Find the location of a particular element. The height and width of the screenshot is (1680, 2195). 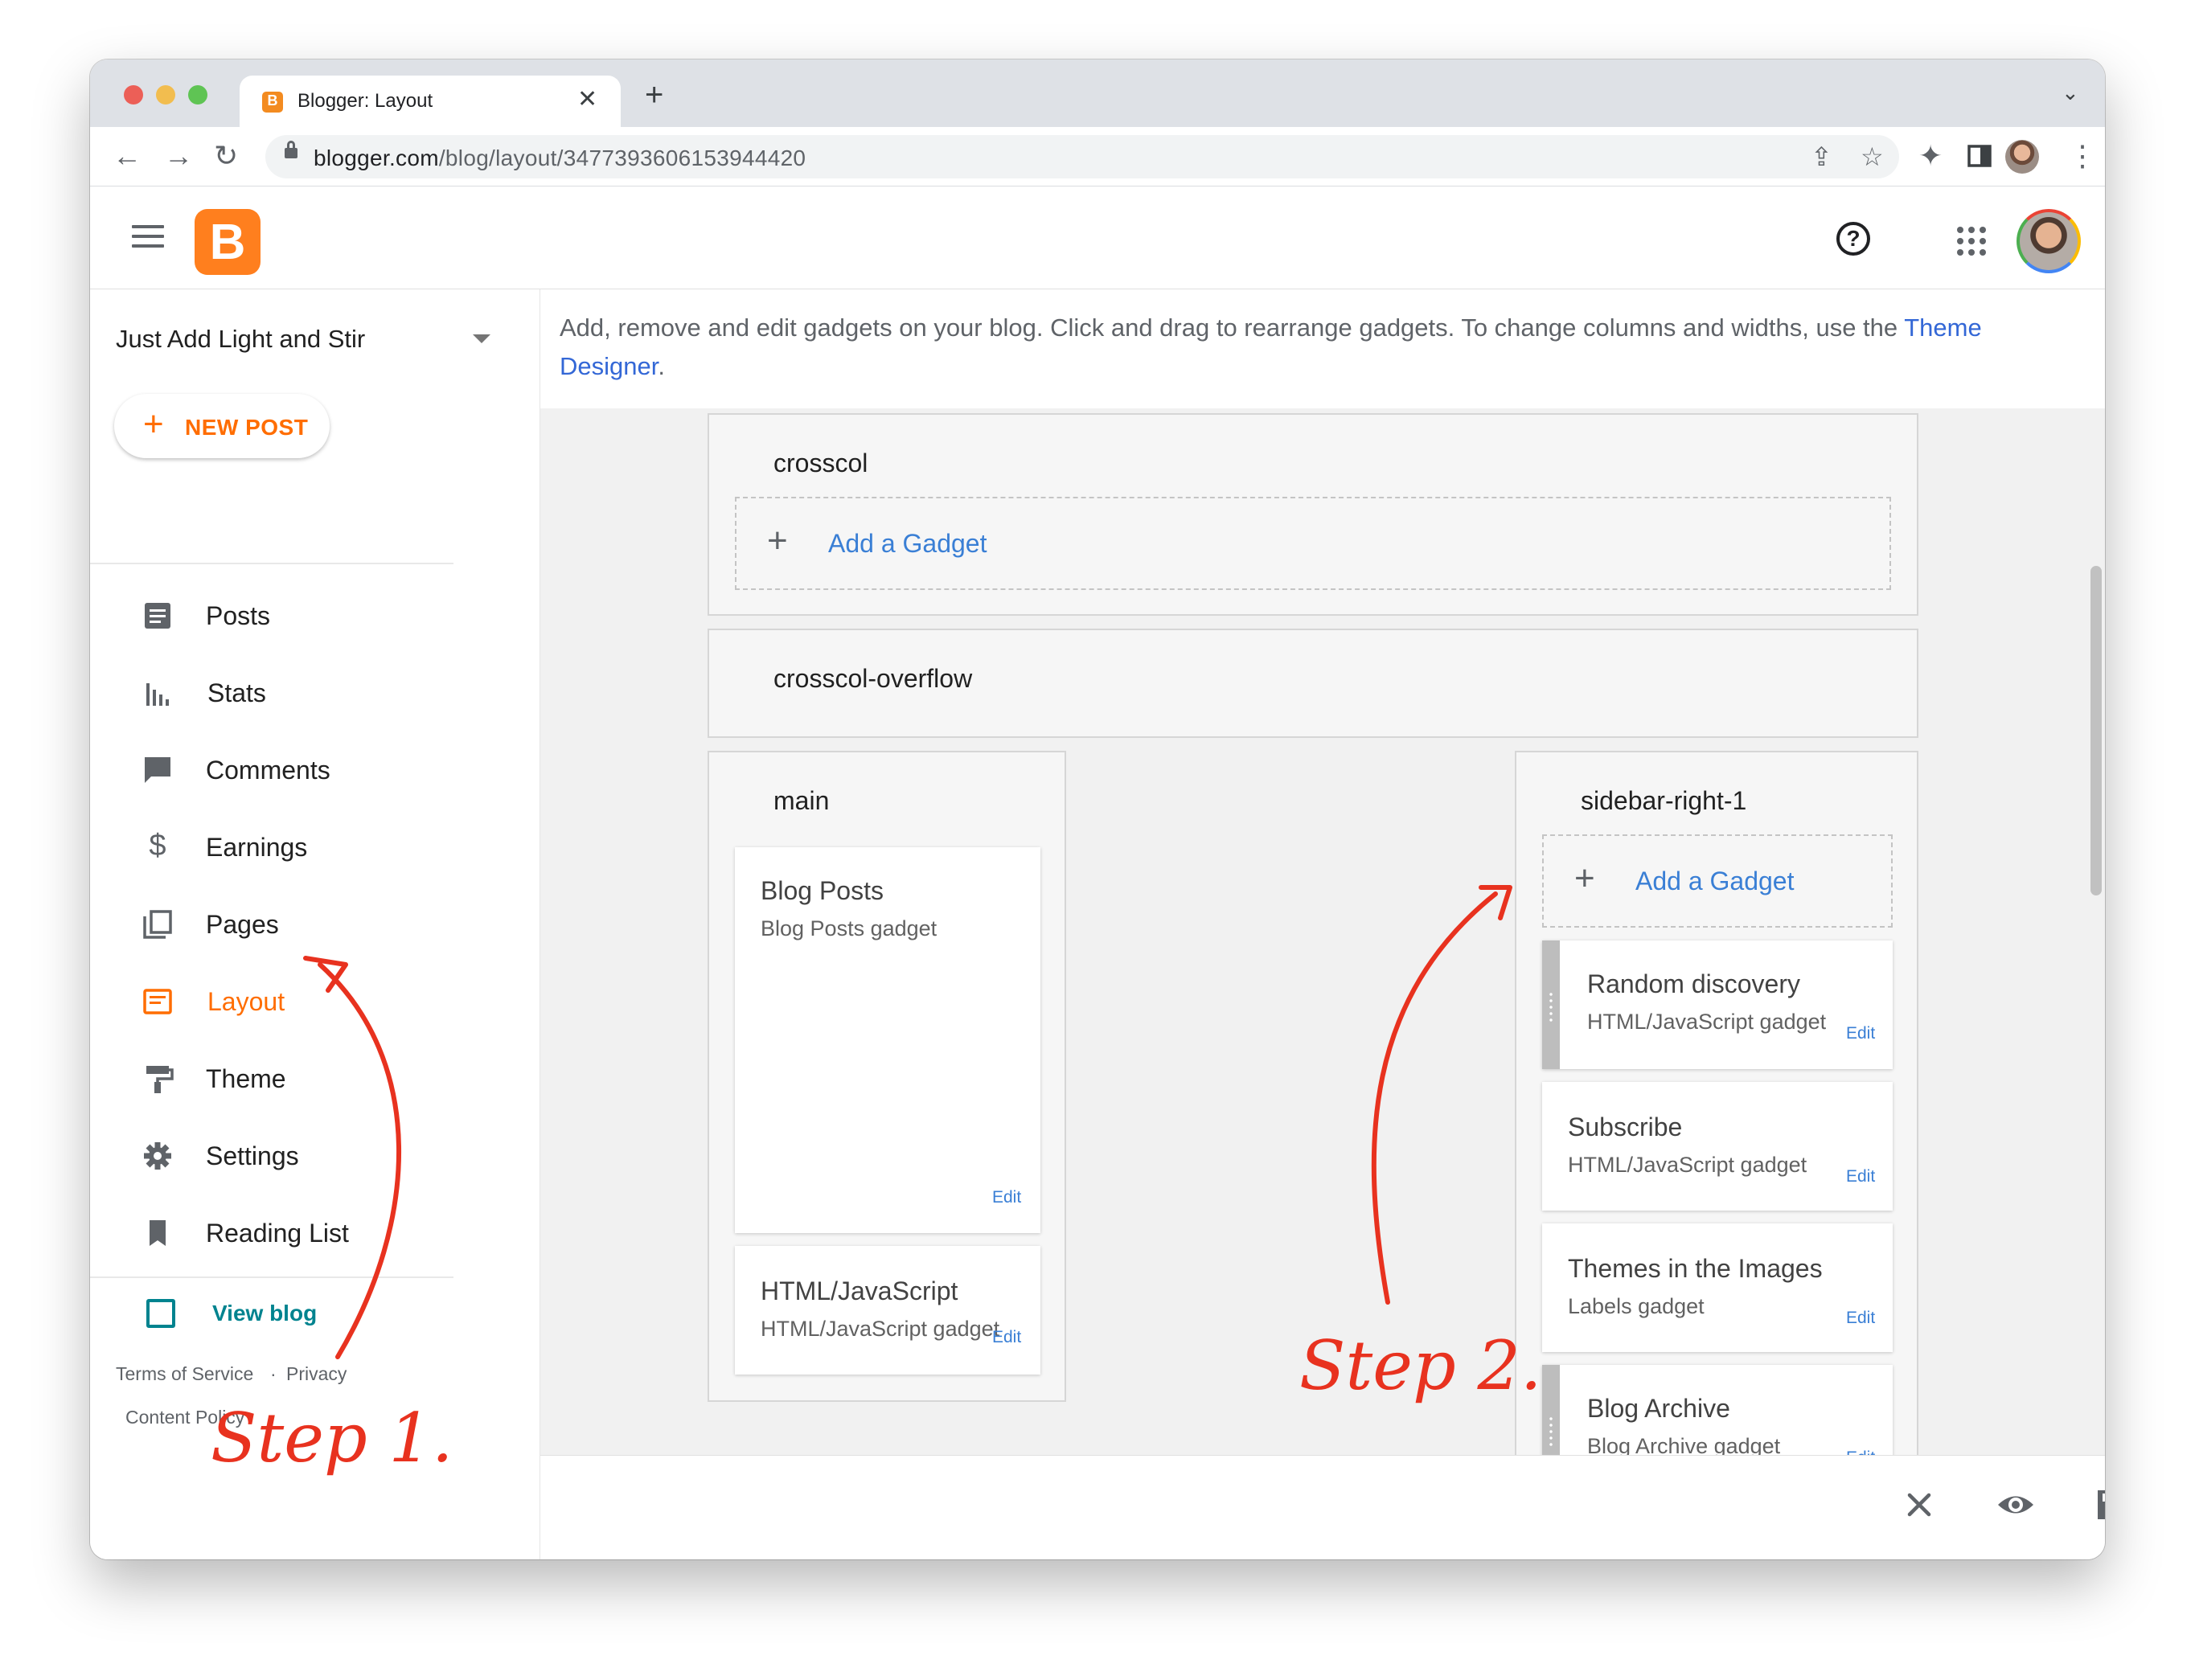

new-post-button: + NEW POST is located at coordinates (222, 426).